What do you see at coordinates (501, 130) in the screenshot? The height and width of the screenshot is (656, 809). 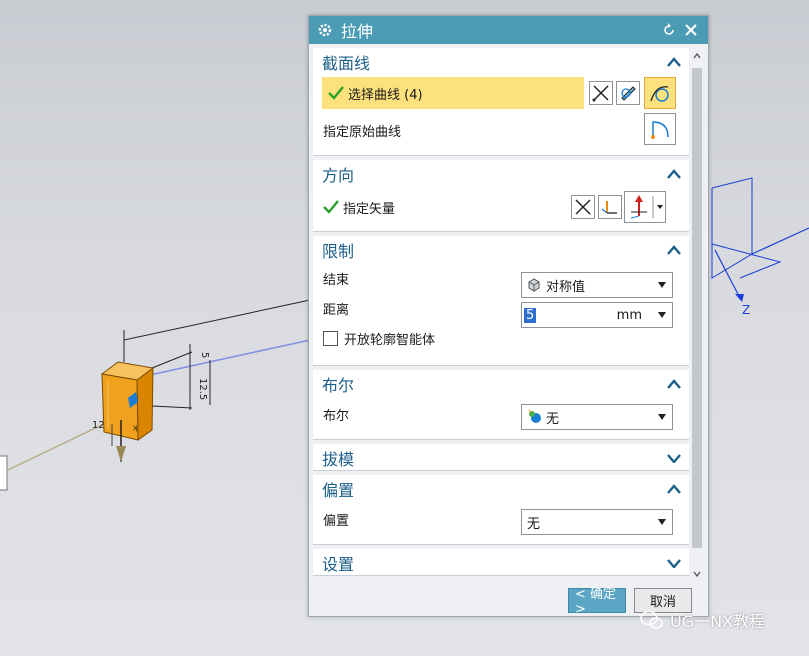 I see `original-curve-row: 指定原始曲线` at bounding box center [501, 130].